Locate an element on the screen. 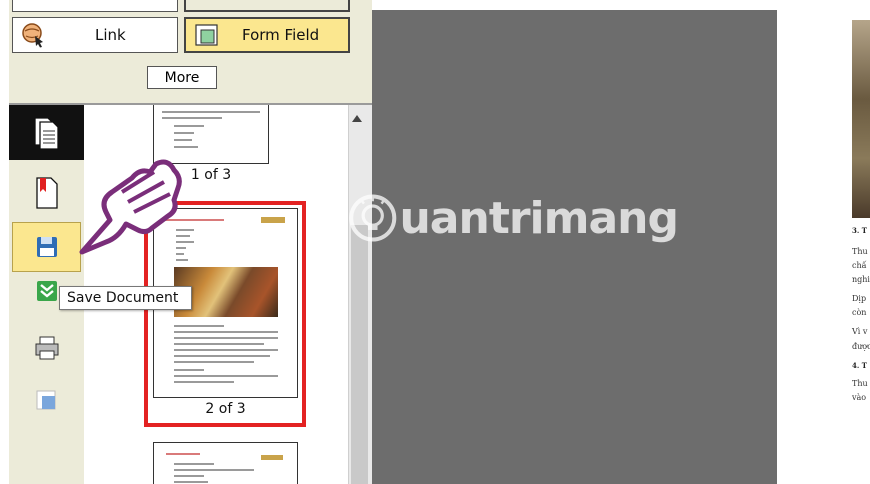  watermark: uantrimang is located at coordinates (513, 218).